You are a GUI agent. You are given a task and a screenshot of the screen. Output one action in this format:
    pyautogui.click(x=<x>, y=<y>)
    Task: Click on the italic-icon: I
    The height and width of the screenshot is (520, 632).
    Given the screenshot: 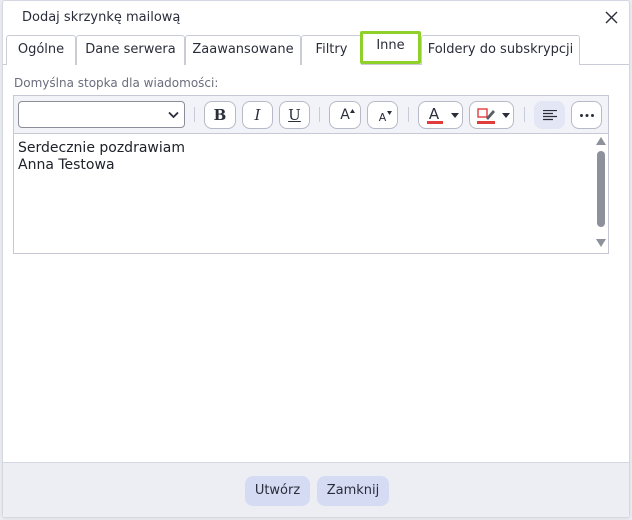 What is the action you would take?
    pyautogui.click(x=257, y=115)
    